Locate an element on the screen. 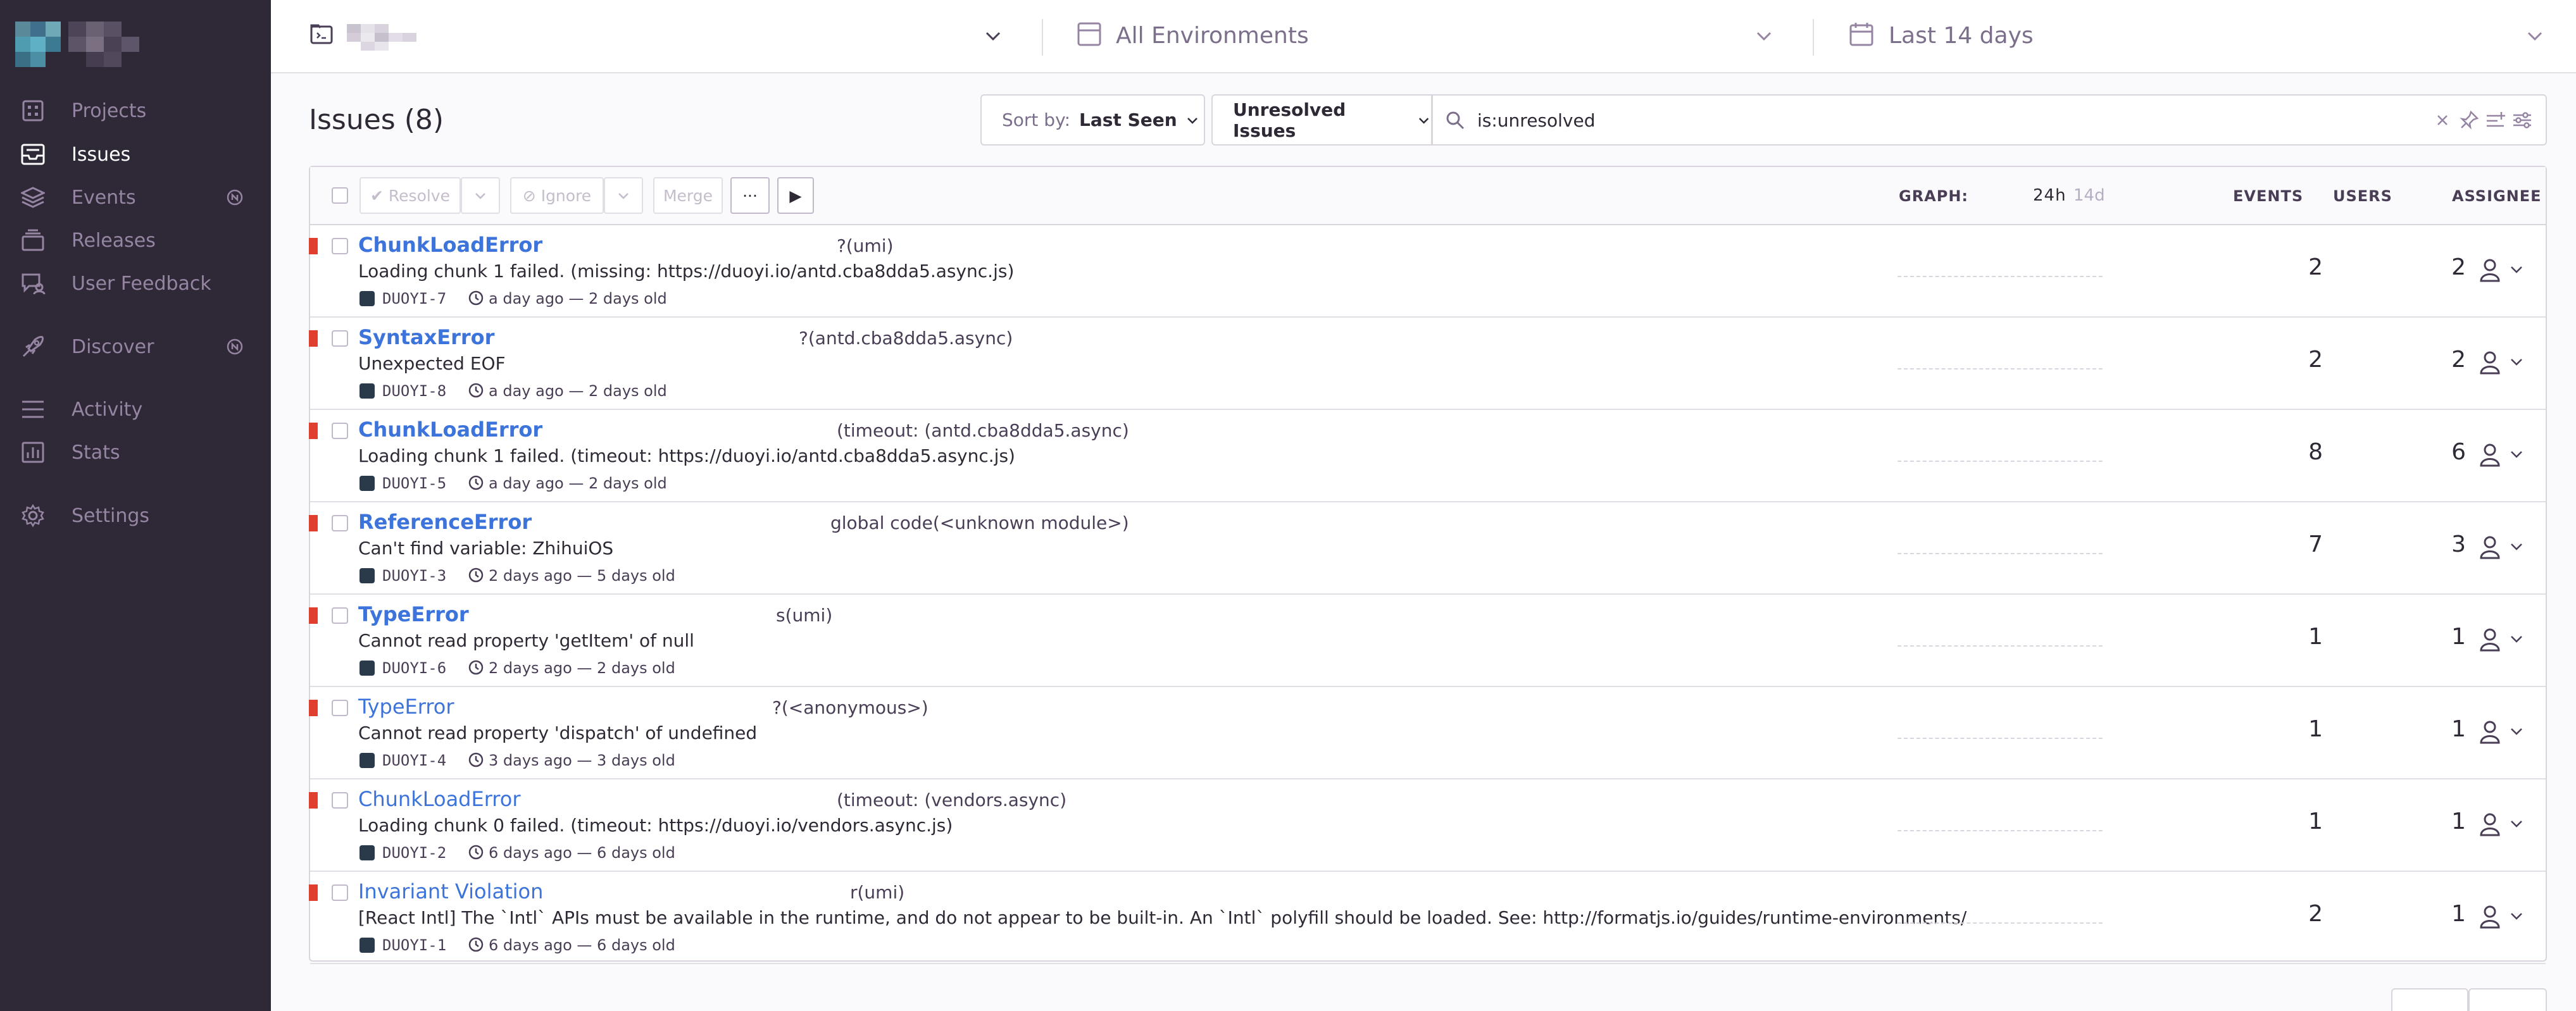  sidebar-item-projects: Projects is located at coordinates (135, 111).